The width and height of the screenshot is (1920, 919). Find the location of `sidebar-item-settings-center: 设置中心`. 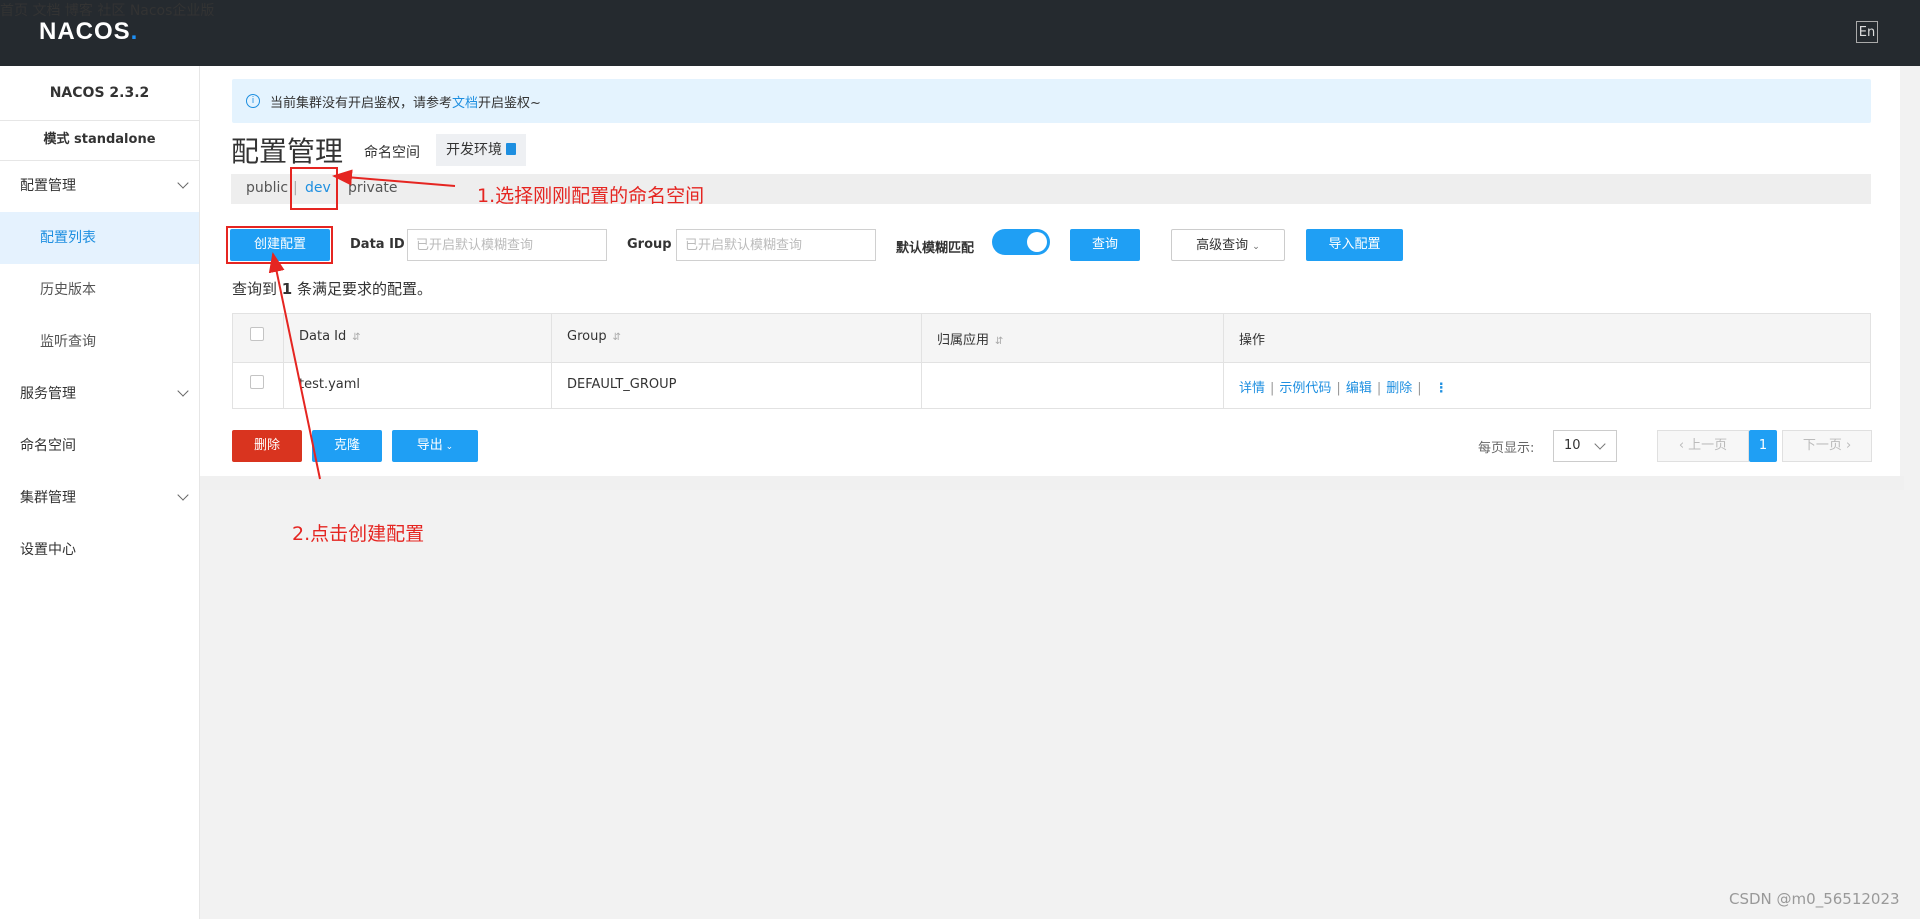

sidebar-item-settings-center: 设置中心 is located at coordinates (99, 550).